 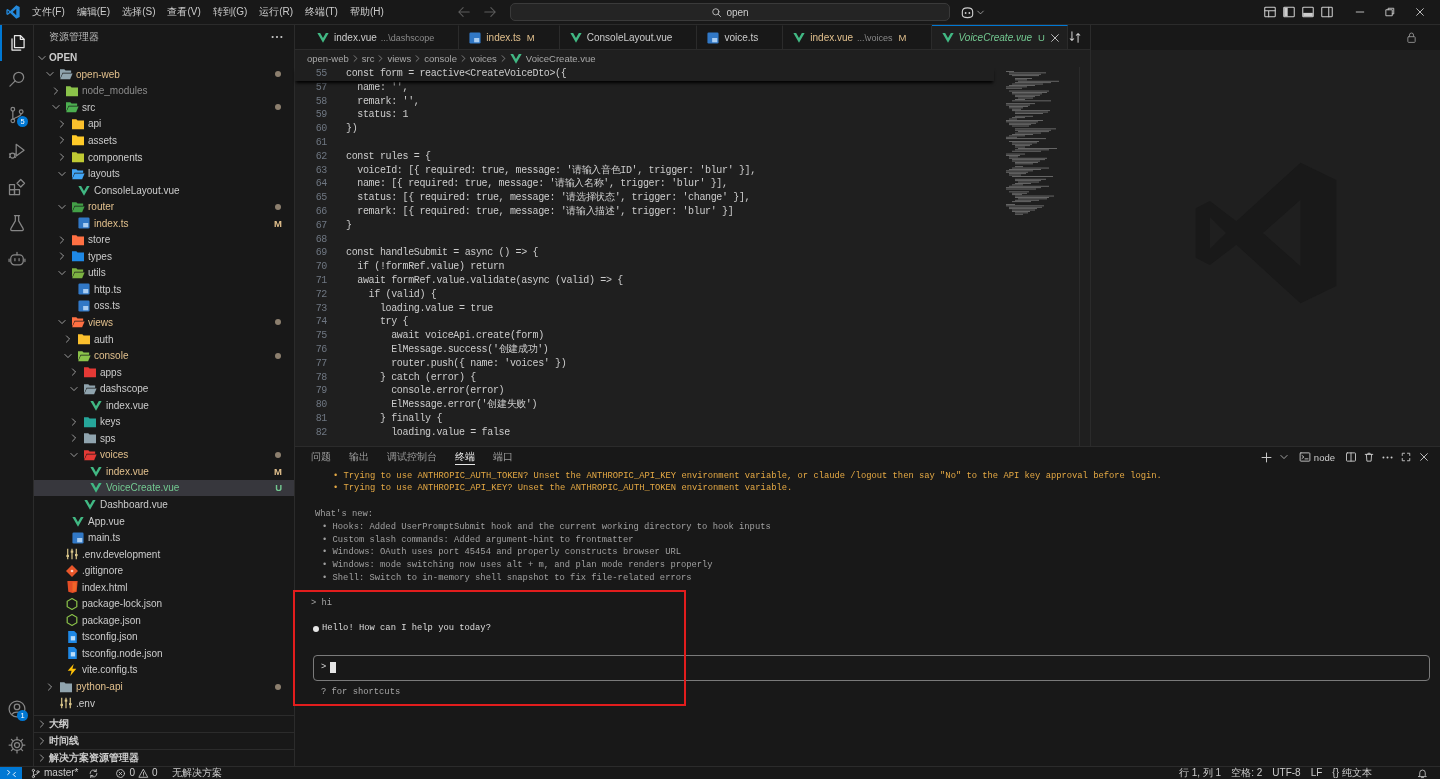 What do you see at coordinates (164, 239) in the screenshot?
I see `folder-item: store` at bounding box center [164, 239].